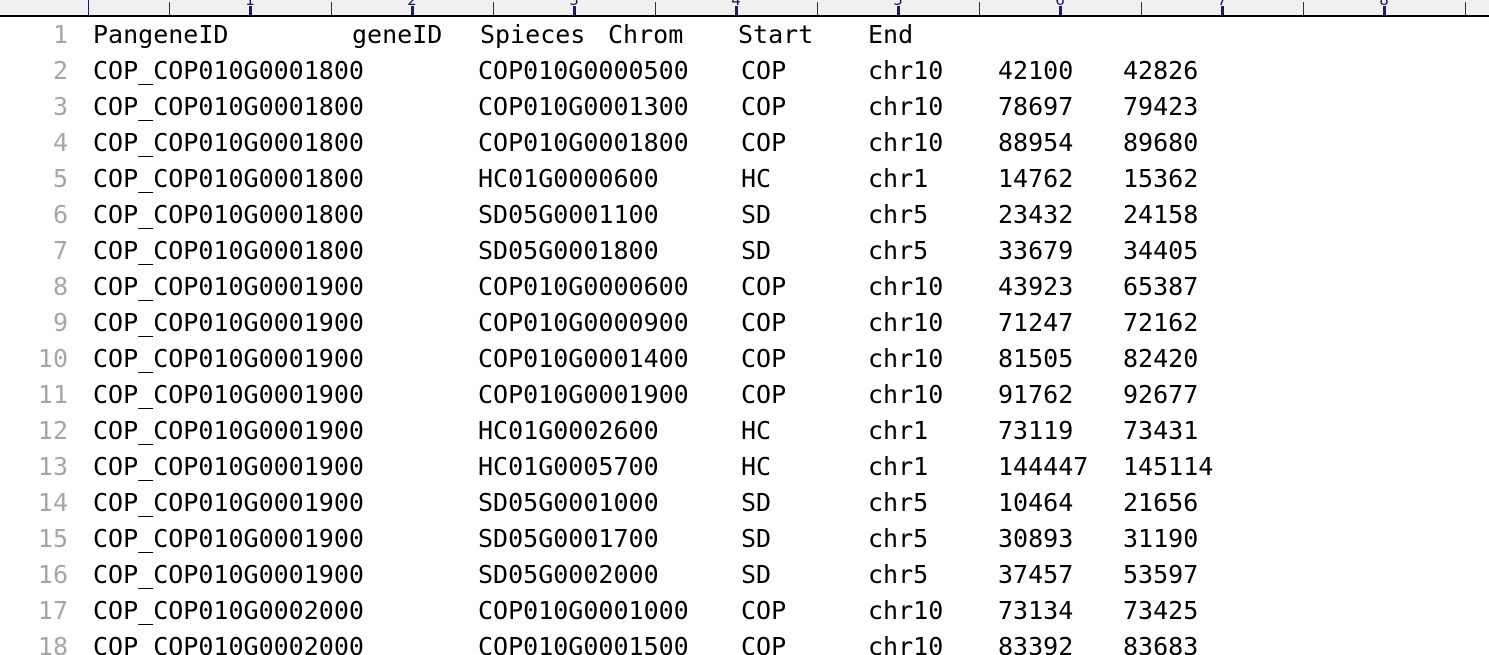 The height and width of the screenshot is (655, 1489). I want to click on cell-end: 145114, so click(1168, 466).